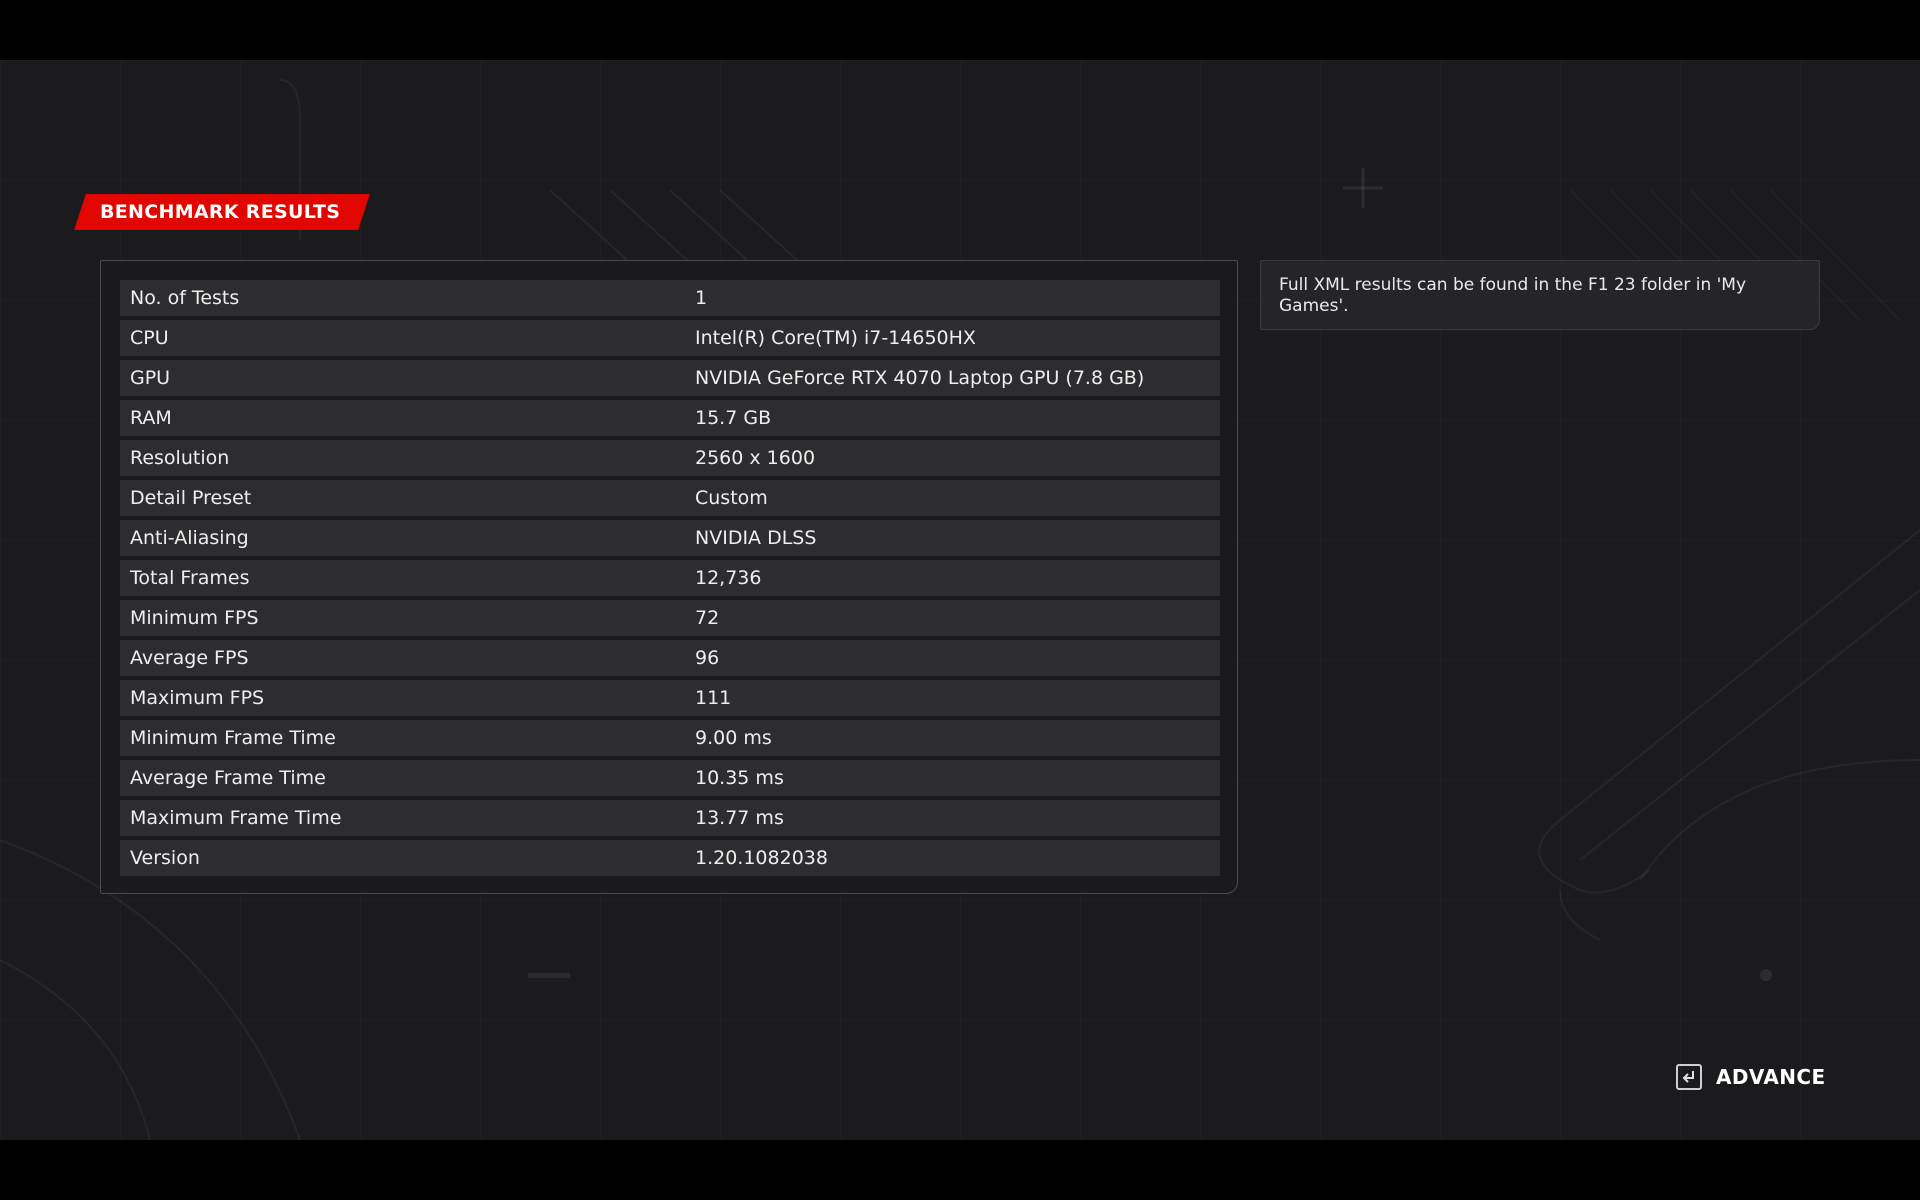 The height and width of the screenshot is (1200, 1920). What do you see at coordinates (756, 538) in the screenshot?
I see `row-value: NVIDIA DLSS` at bounding box center [756, 538].